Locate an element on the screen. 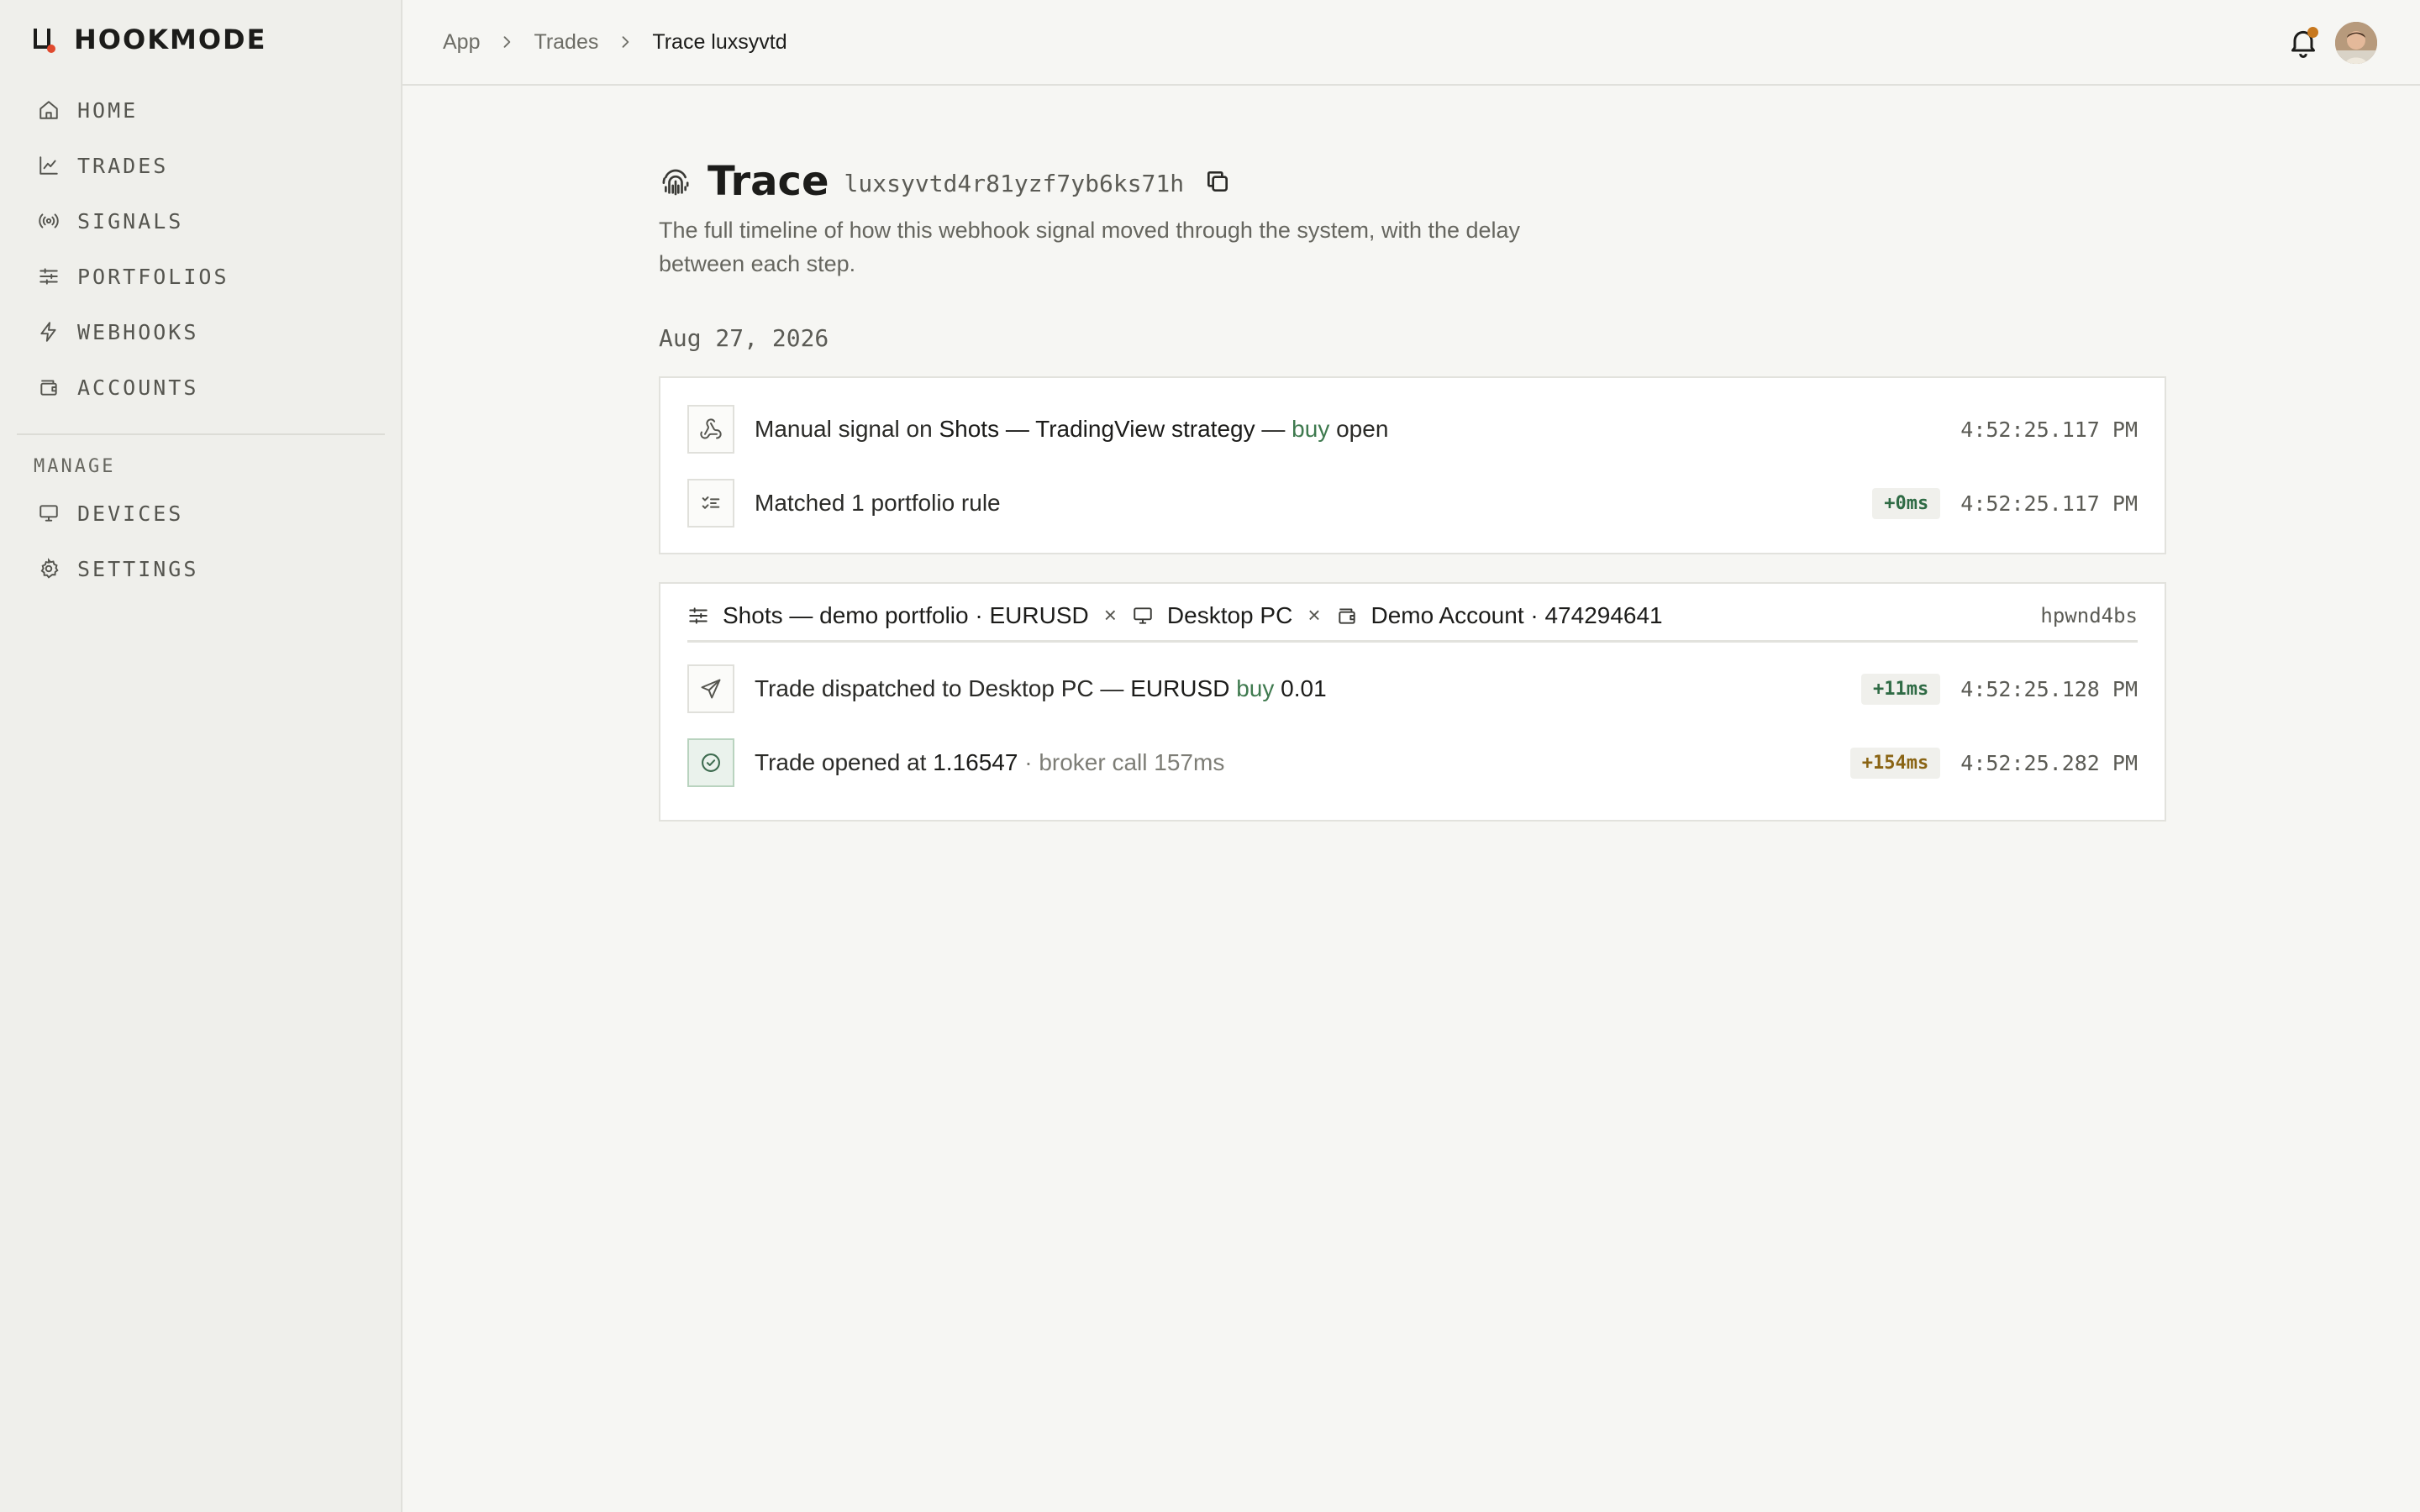 This screenshot has width=2420, height=1512. line-chart-icon is located at coordinates (49, 165).